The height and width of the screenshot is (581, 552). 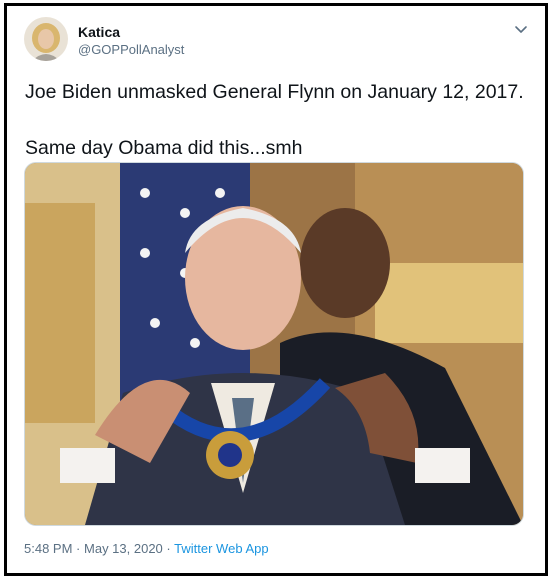 What do you see at coordinates (164, 148) in the screenshot?
I see `tweet-line: Same day Obama did this...smh` at bounding box center [164, 148].